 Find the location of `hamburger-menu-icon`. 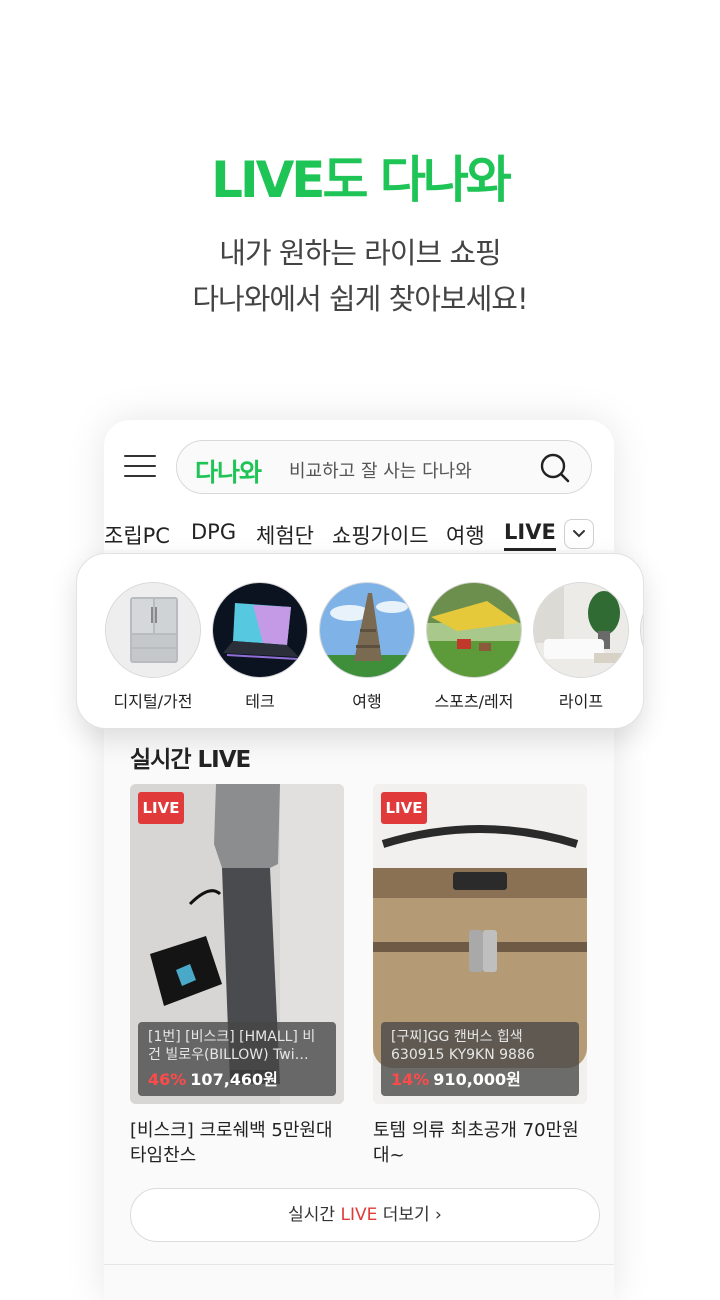

hamburger-menu-icon is located at coordinates (140, 467).